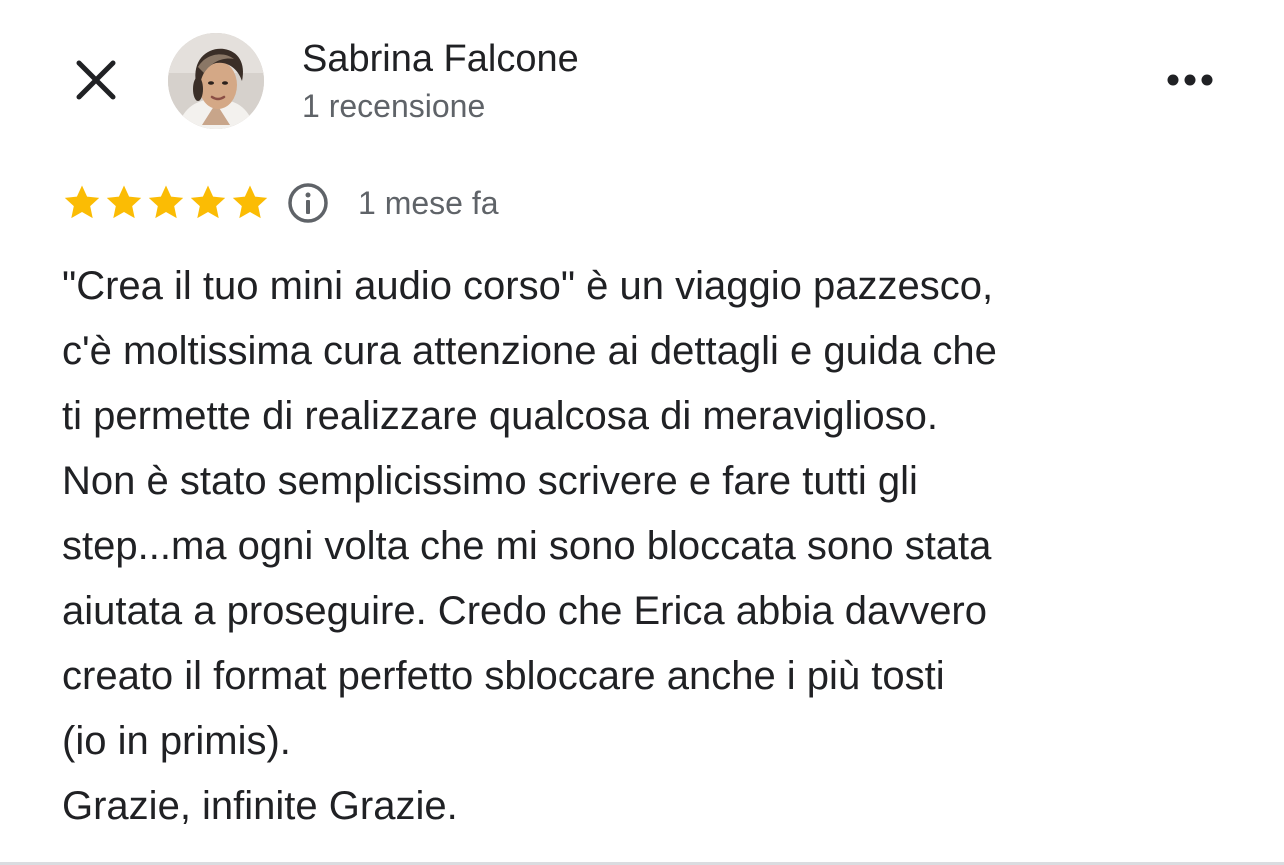  What do you see at coordinates (428, 203) in the screenshot?
I see `review-date: 1 mese fa` at bounding box center [428, 203].